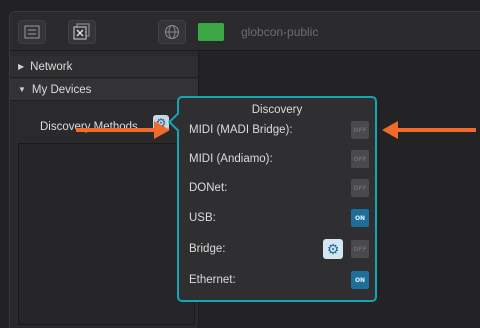 This screenshot has width=480, height=328. Describe the element at coordinates (360, 218) in the screenshot. I see `usb-toggle: ON` at that location.